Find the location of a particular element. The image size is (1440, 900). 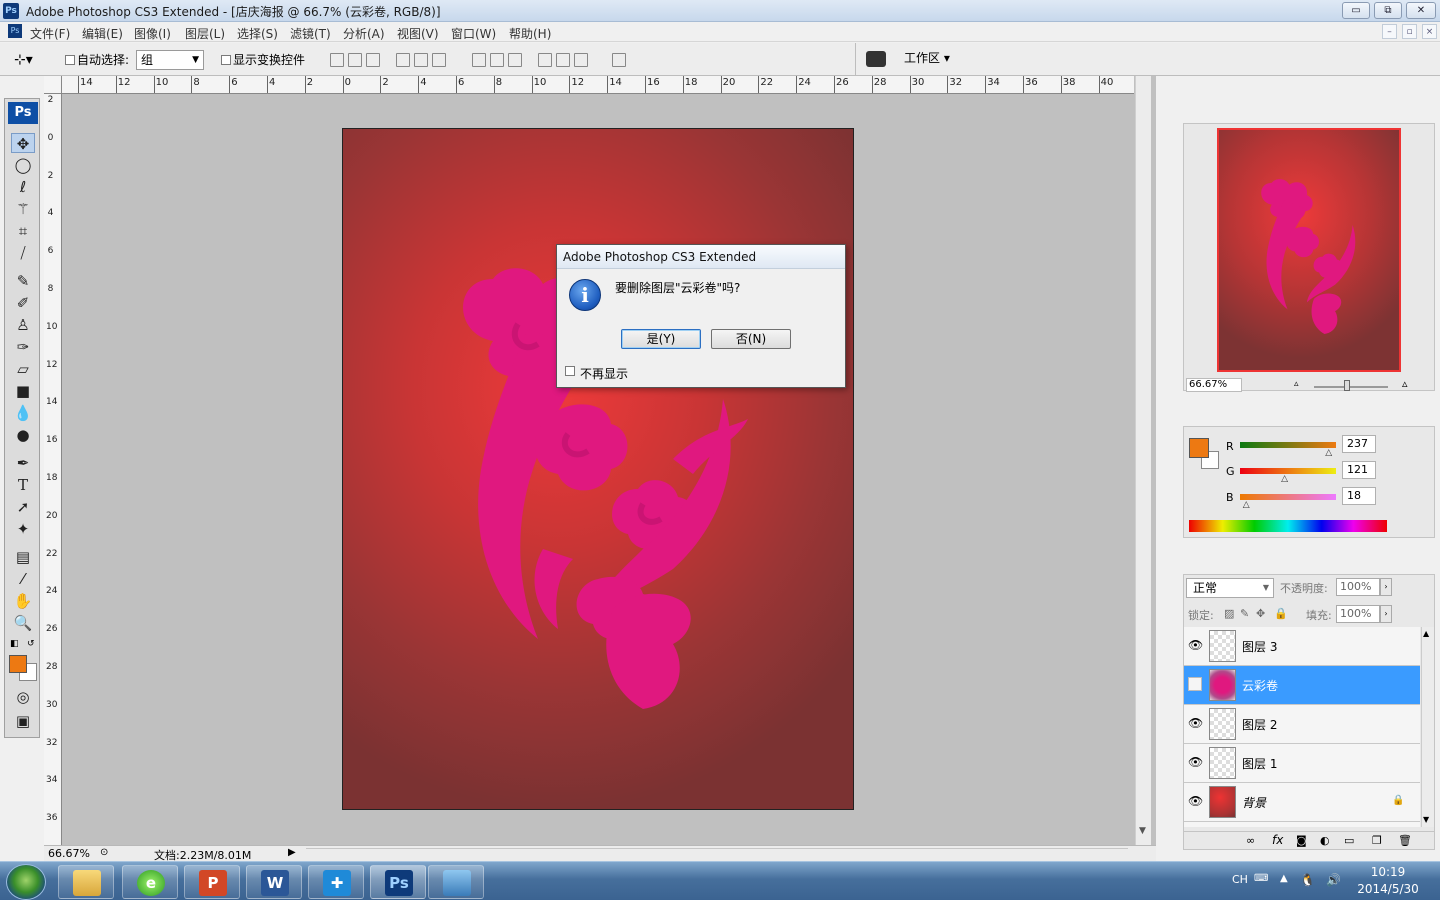

no-button: 否(N) is located at coordinates (751, 339).